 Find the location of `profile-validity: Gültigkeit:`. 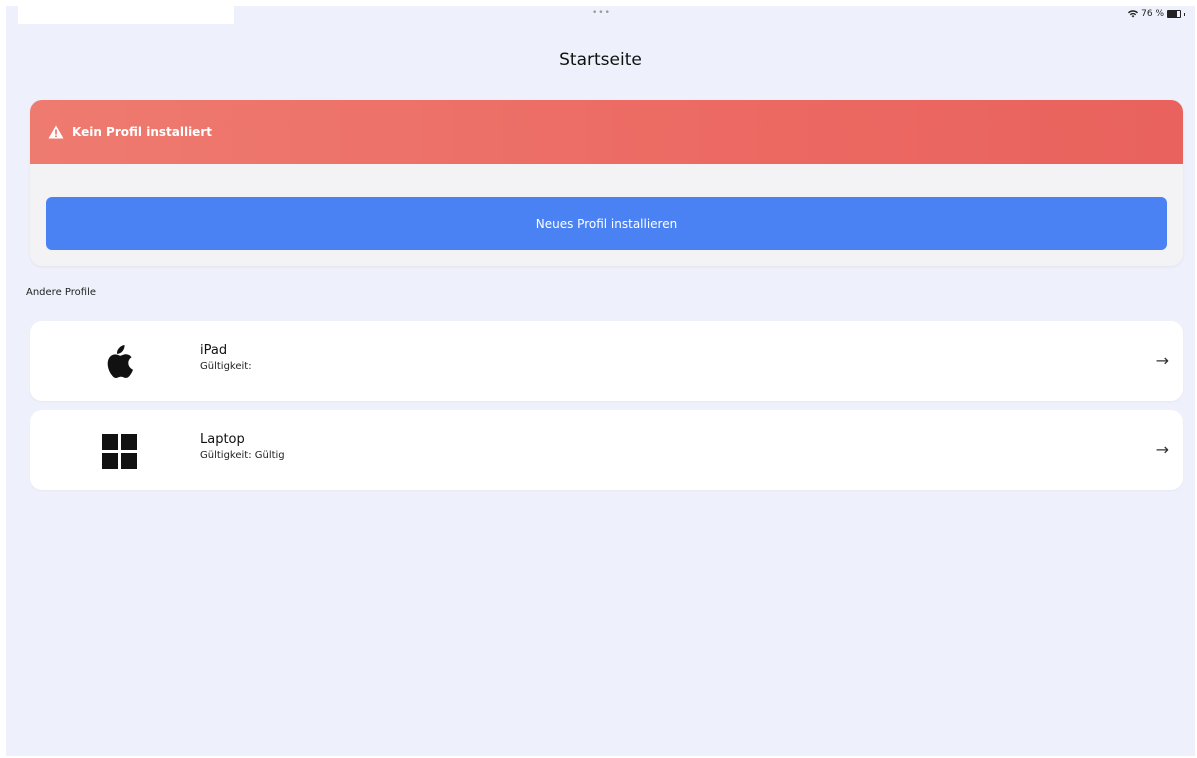

profile-validity: Gültigkeit: is located at coordinates (226, 366).